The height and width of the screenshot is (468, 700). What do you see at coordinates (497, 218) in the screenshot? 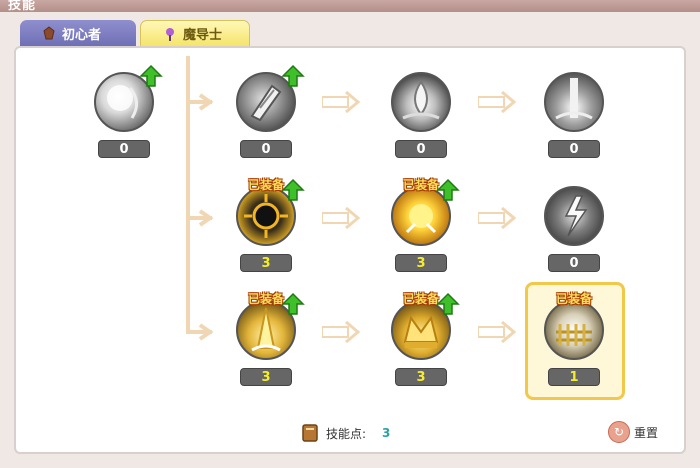
I see `arrow-r2-b` at bounding box center [497, 218].